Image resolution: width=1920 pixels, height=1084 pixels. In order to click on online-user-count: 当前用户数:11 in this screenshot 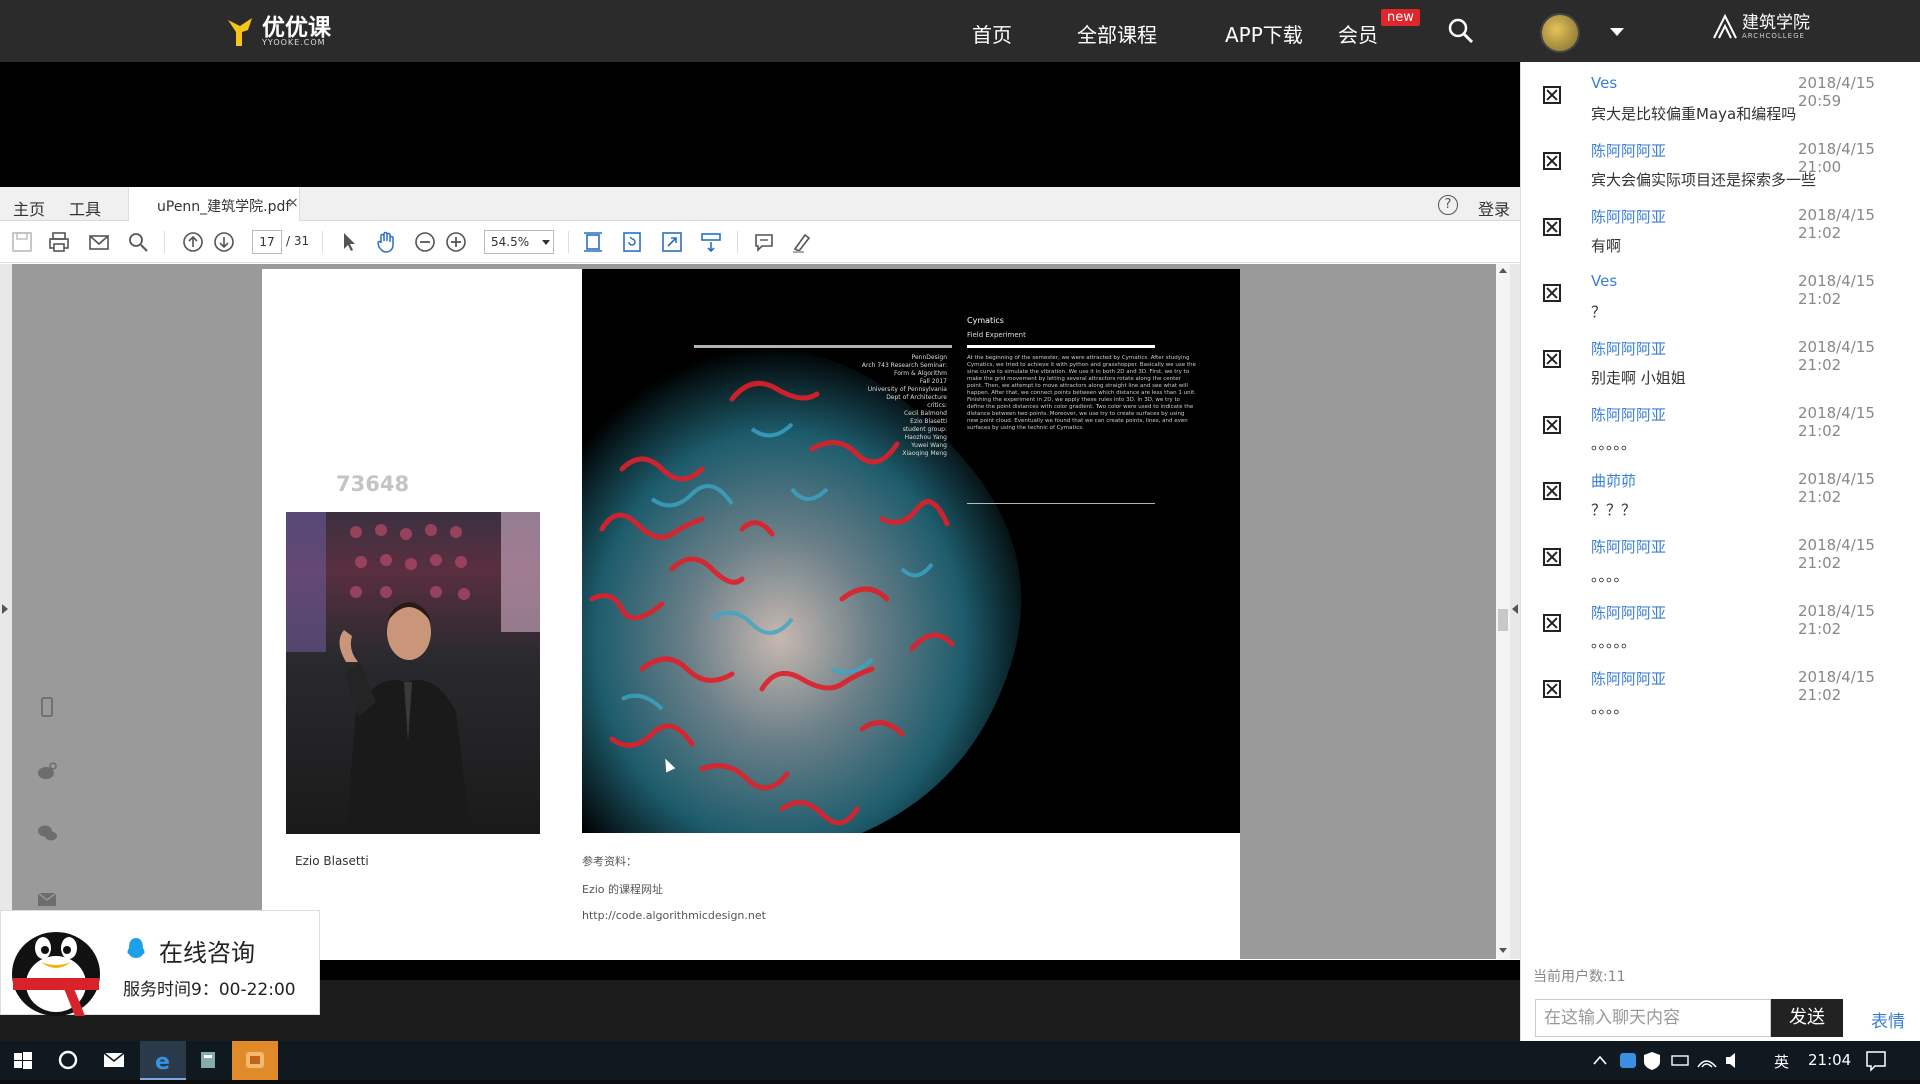, I will do `click(1579, 977)`.